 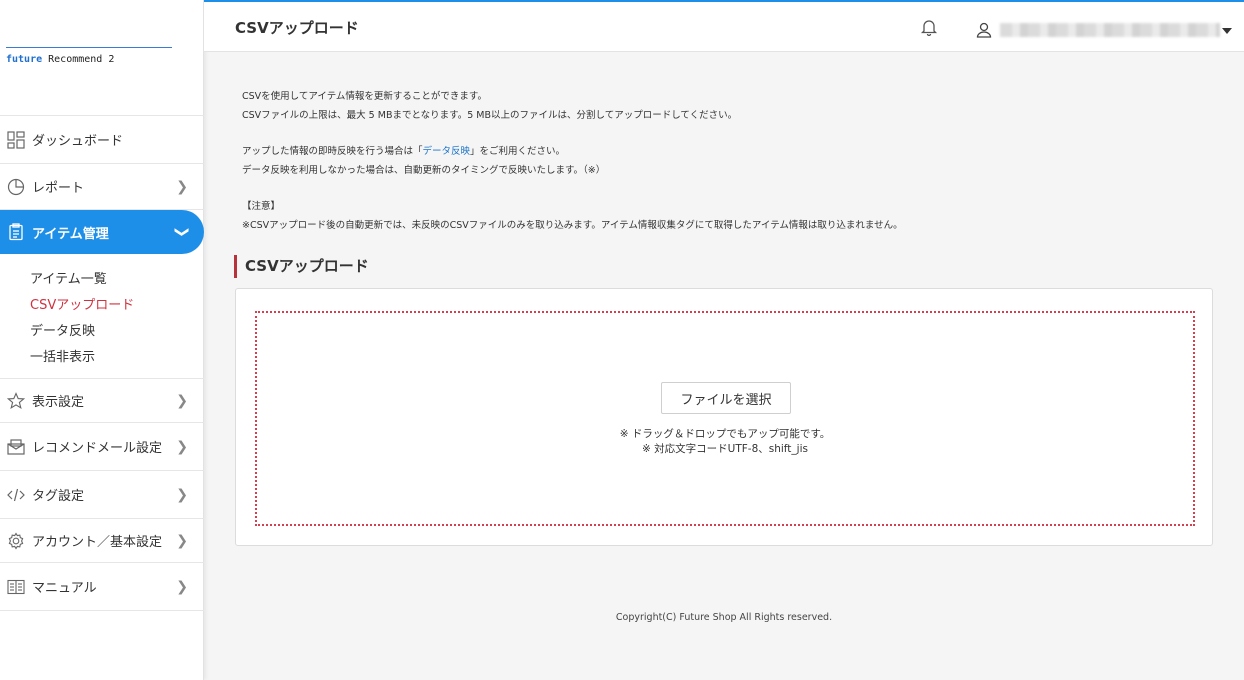 I want to click on chevron-down-icon: ❯, so click(x=182, y=232).